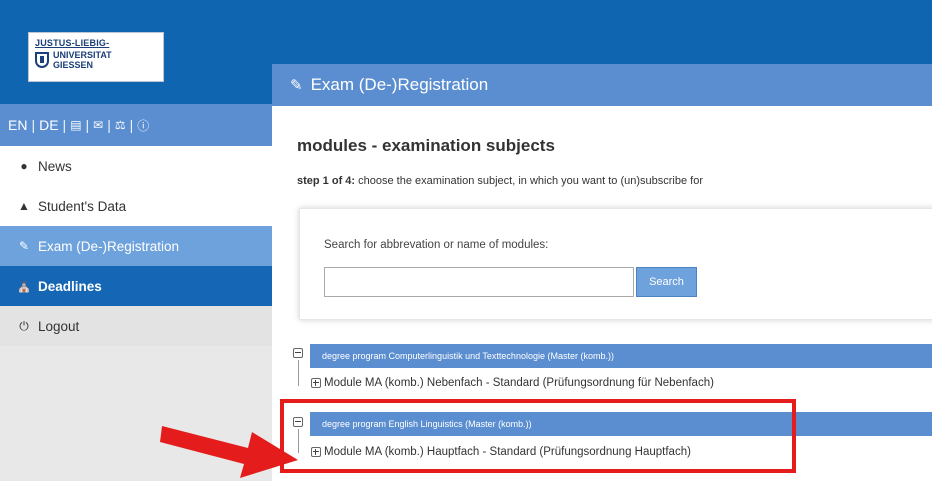  I want to click on sidebar-item-exam-registration: ✎ Exam (De-)Registration, so click(136, 246).